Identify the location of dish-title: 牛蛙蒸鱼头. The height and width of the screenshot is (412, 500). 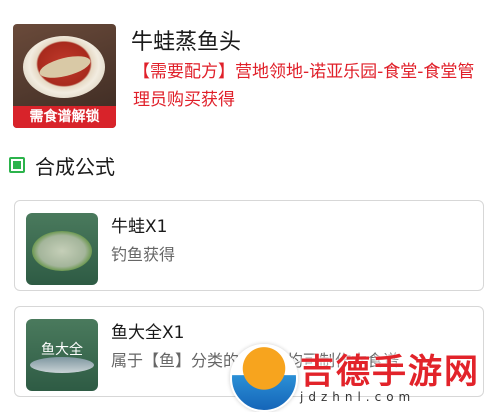
(186, 42).